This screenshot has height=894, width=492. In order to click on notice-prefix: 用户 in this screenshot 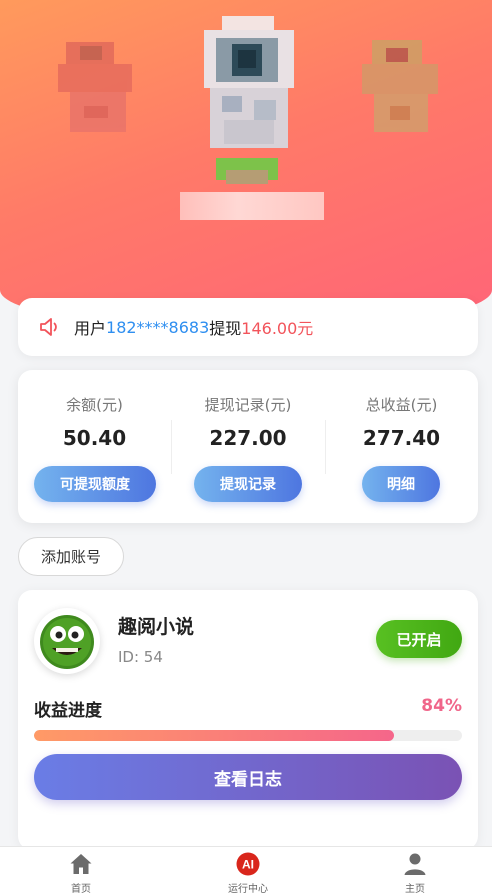, I will do `click(90, 328)`.